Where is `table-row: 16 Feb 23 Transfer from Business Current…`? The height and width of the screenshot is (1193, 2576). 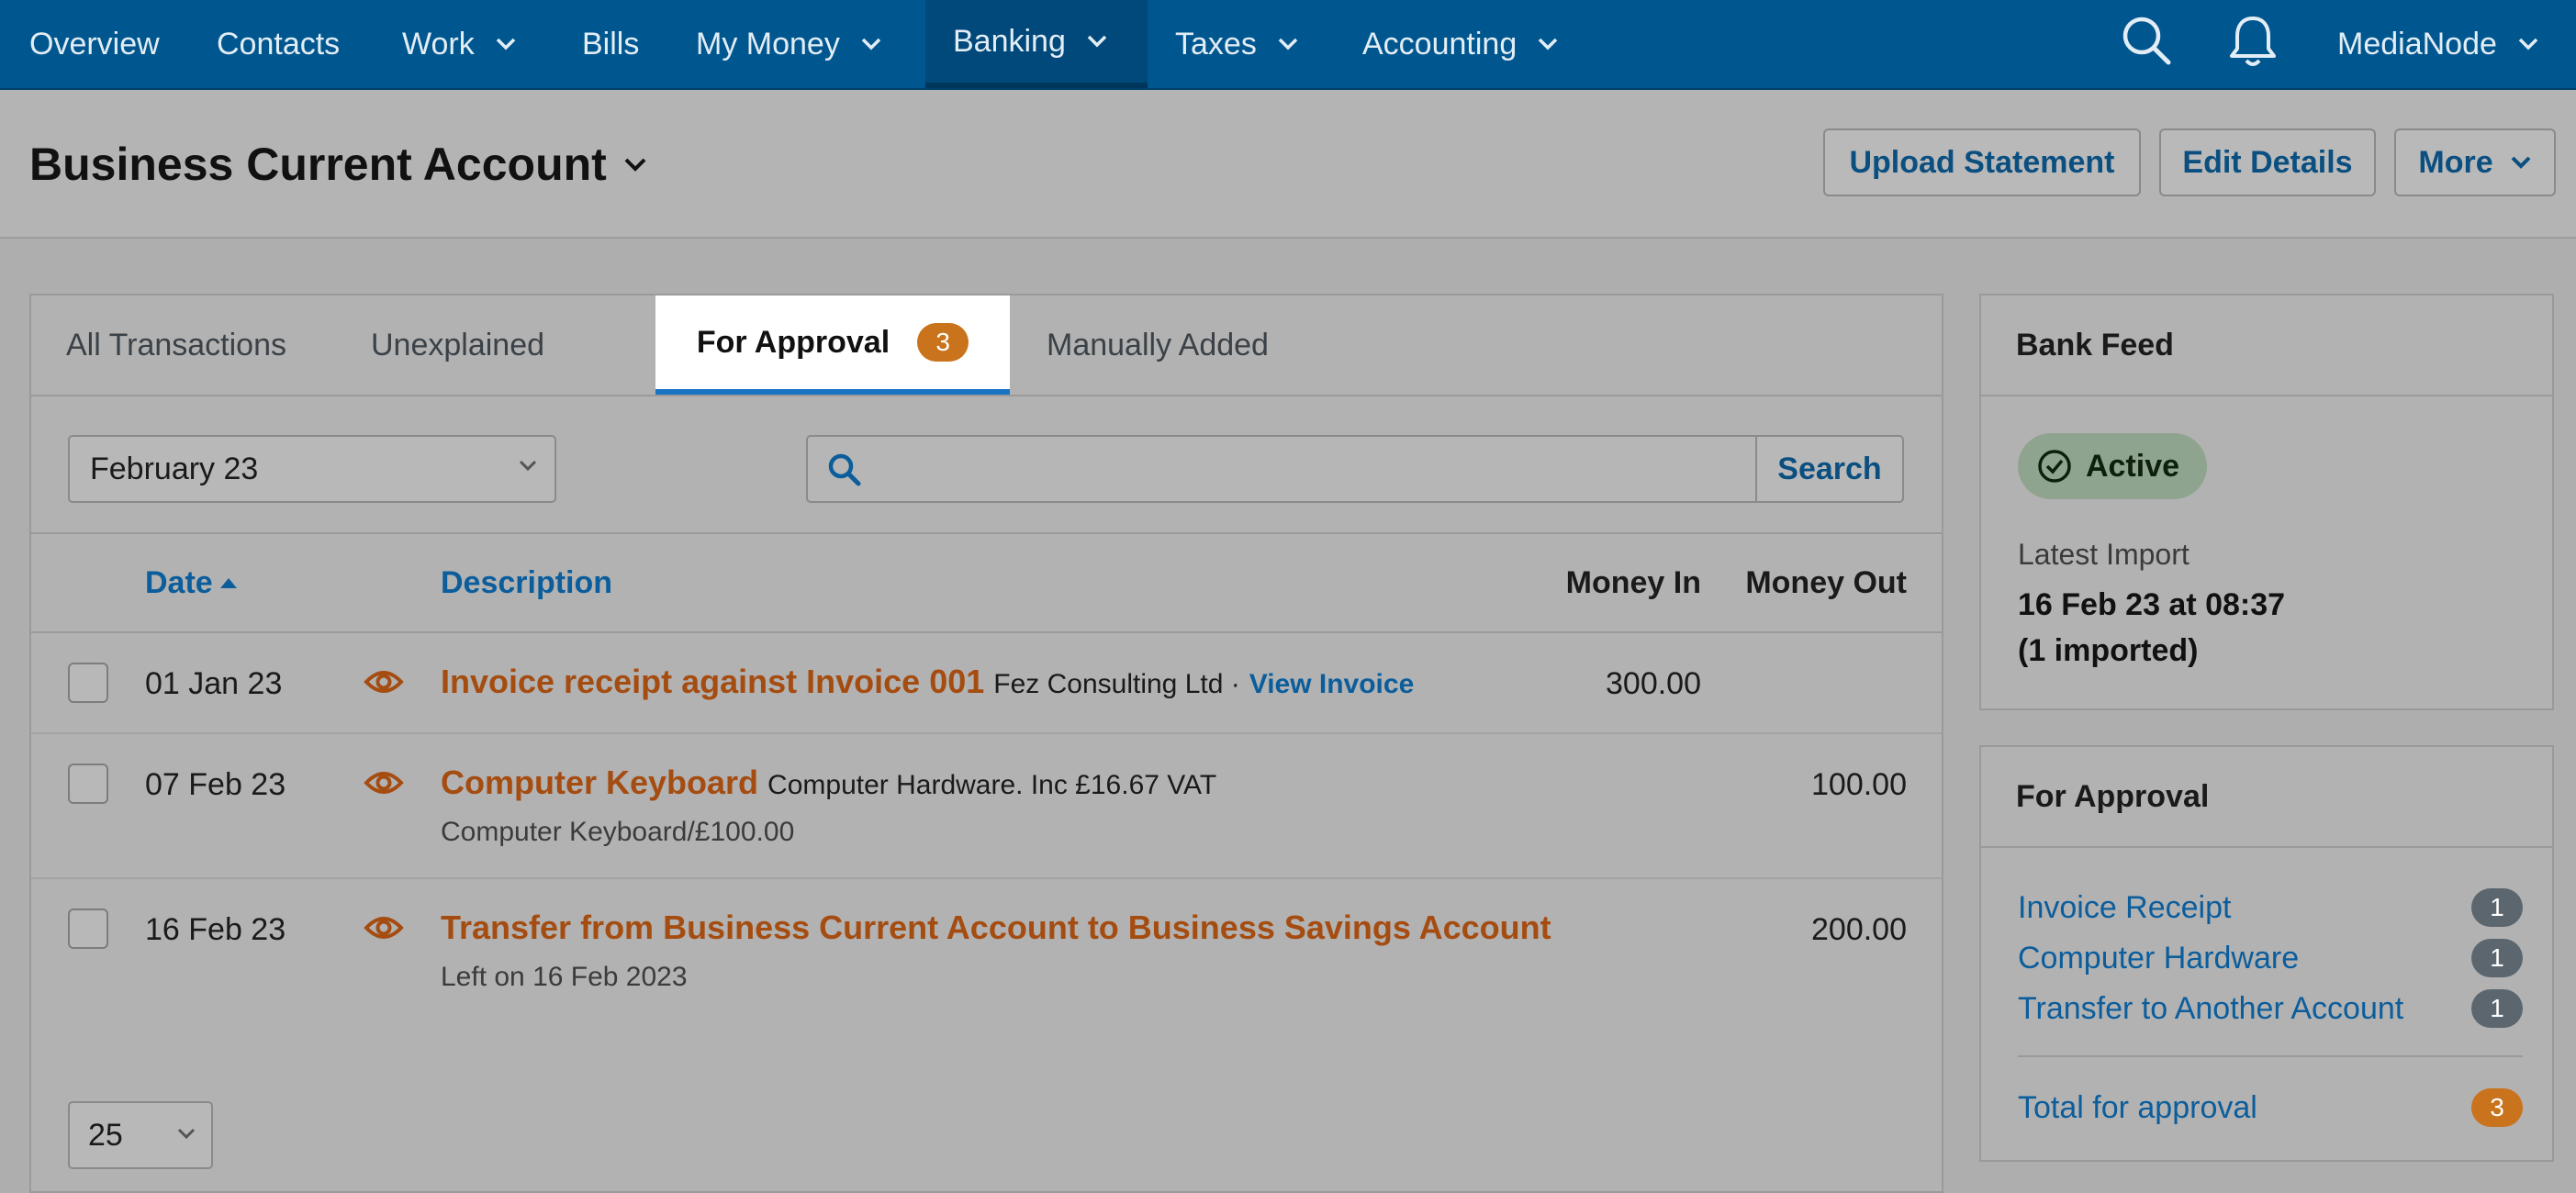
table-row: 16 Feb 23 Transfer from Business Current… is located at coordinates (986, 952).